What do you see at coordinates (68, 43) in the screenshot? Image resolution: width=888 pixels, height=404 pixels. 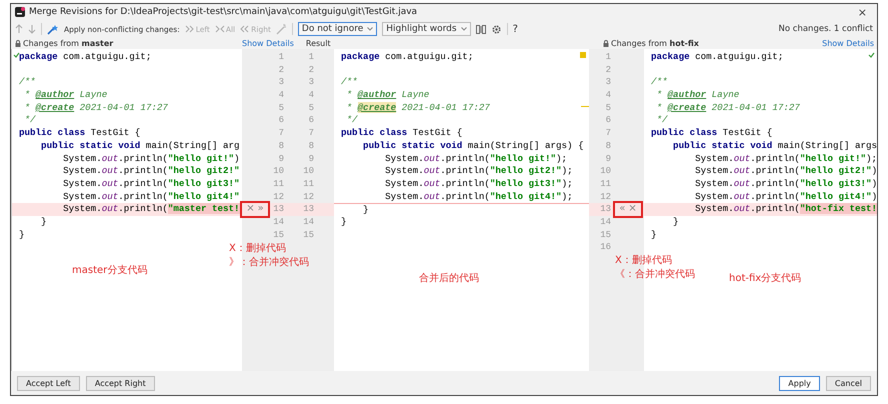 I see `pane-header: Changes from master` at bounding box center [68, 43].